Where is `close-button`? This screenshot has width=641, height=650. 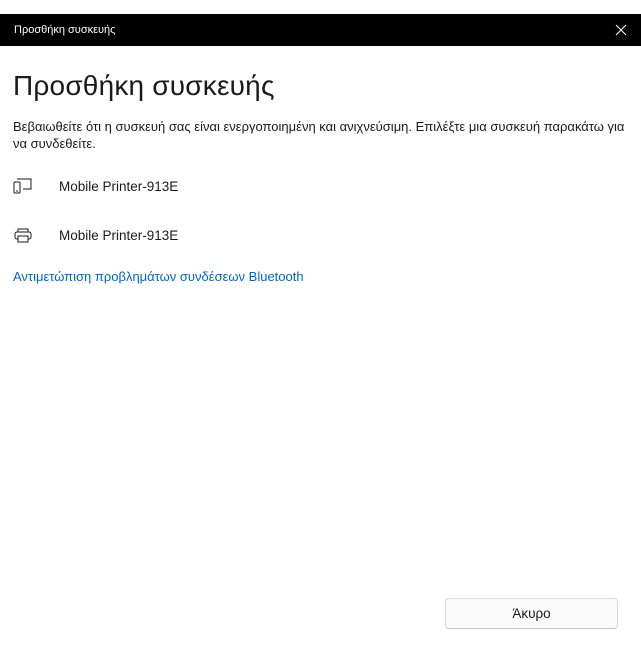
close-button is located at coordinates (621, 30).